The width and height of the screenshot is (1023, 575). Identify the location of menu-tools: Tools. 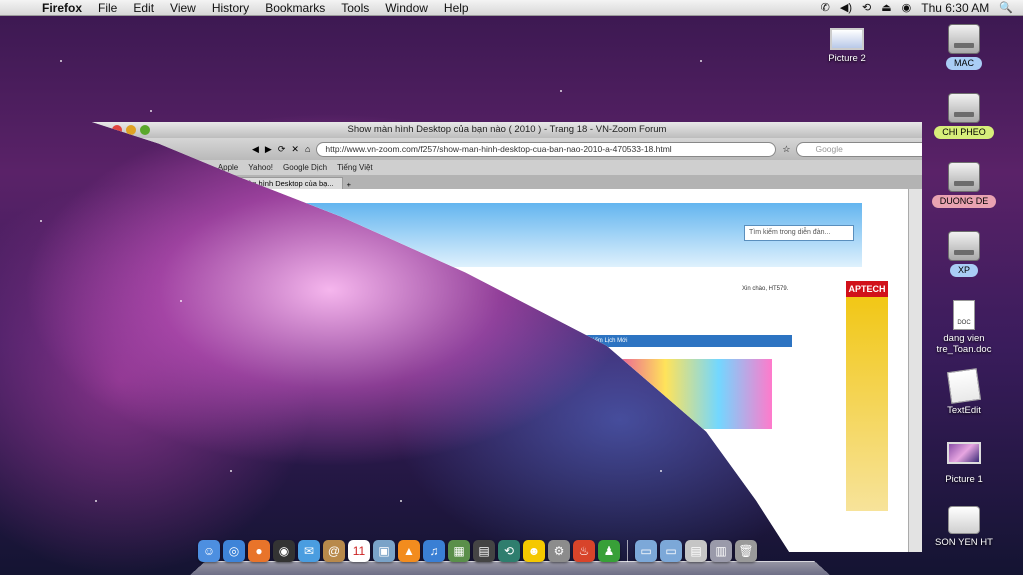
(355, 8).